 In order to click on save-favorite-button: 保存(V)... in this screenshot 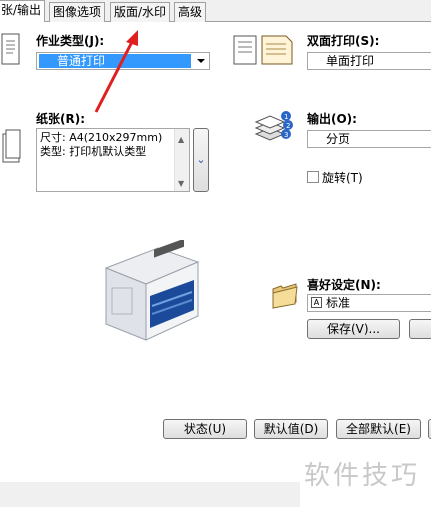, I will do `click(353, 329)`.